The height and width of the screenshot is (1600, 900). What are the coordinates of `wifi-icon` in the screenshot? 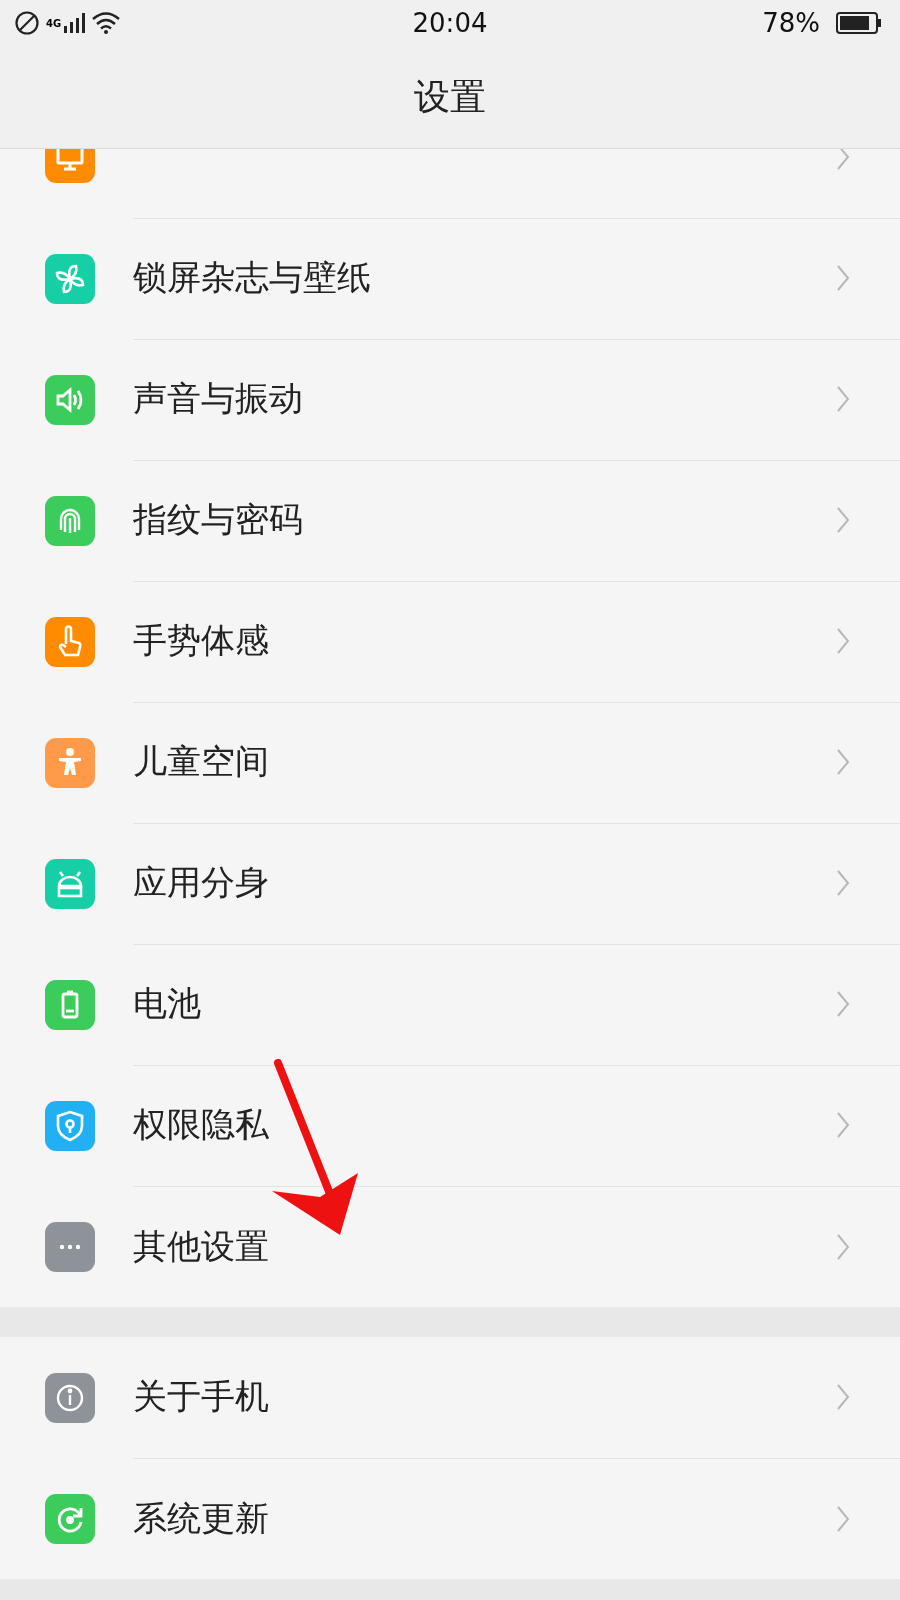 It's located at (106, 23).